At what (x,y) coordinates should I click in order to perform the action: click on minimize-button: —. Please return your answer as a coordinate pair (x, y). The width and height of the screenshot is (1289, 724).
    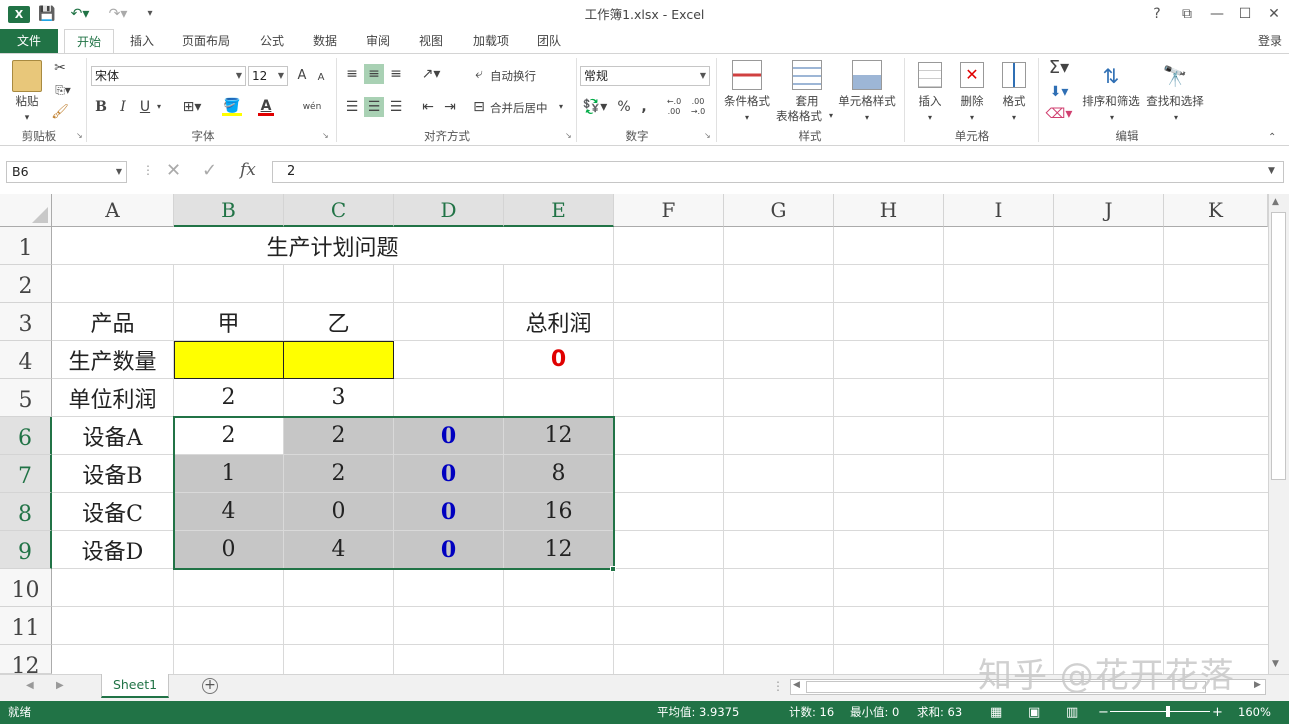
    Looking at the image, I should click on (1217, 14).